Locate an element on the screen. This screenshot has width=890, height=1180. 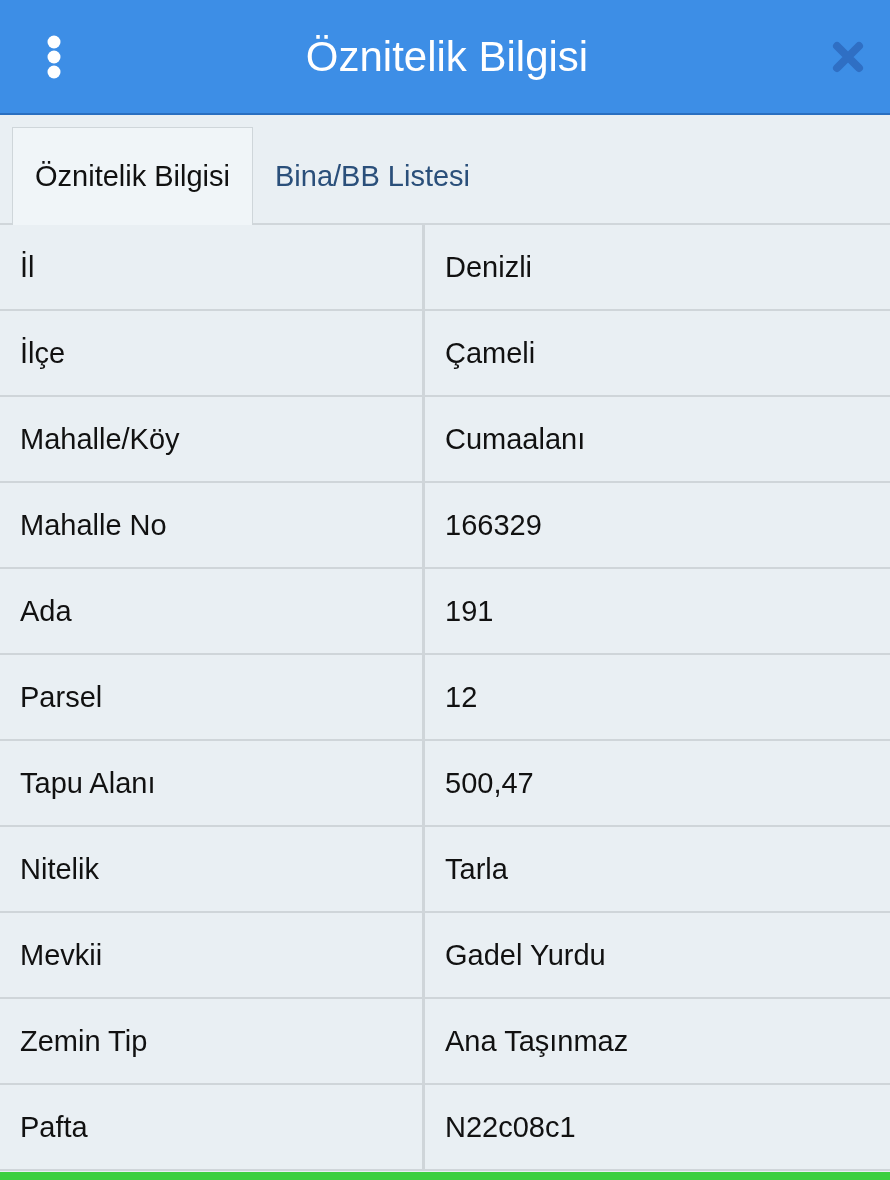
attribute-label: Pafta is located at coordinates (54, 1127).